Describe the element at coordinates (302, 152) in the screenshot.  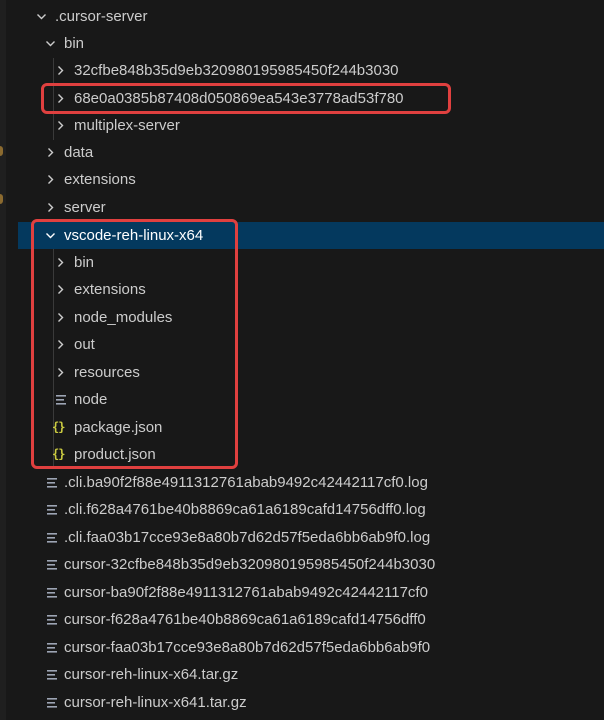
I see `tree-folder-data: data` at that location.